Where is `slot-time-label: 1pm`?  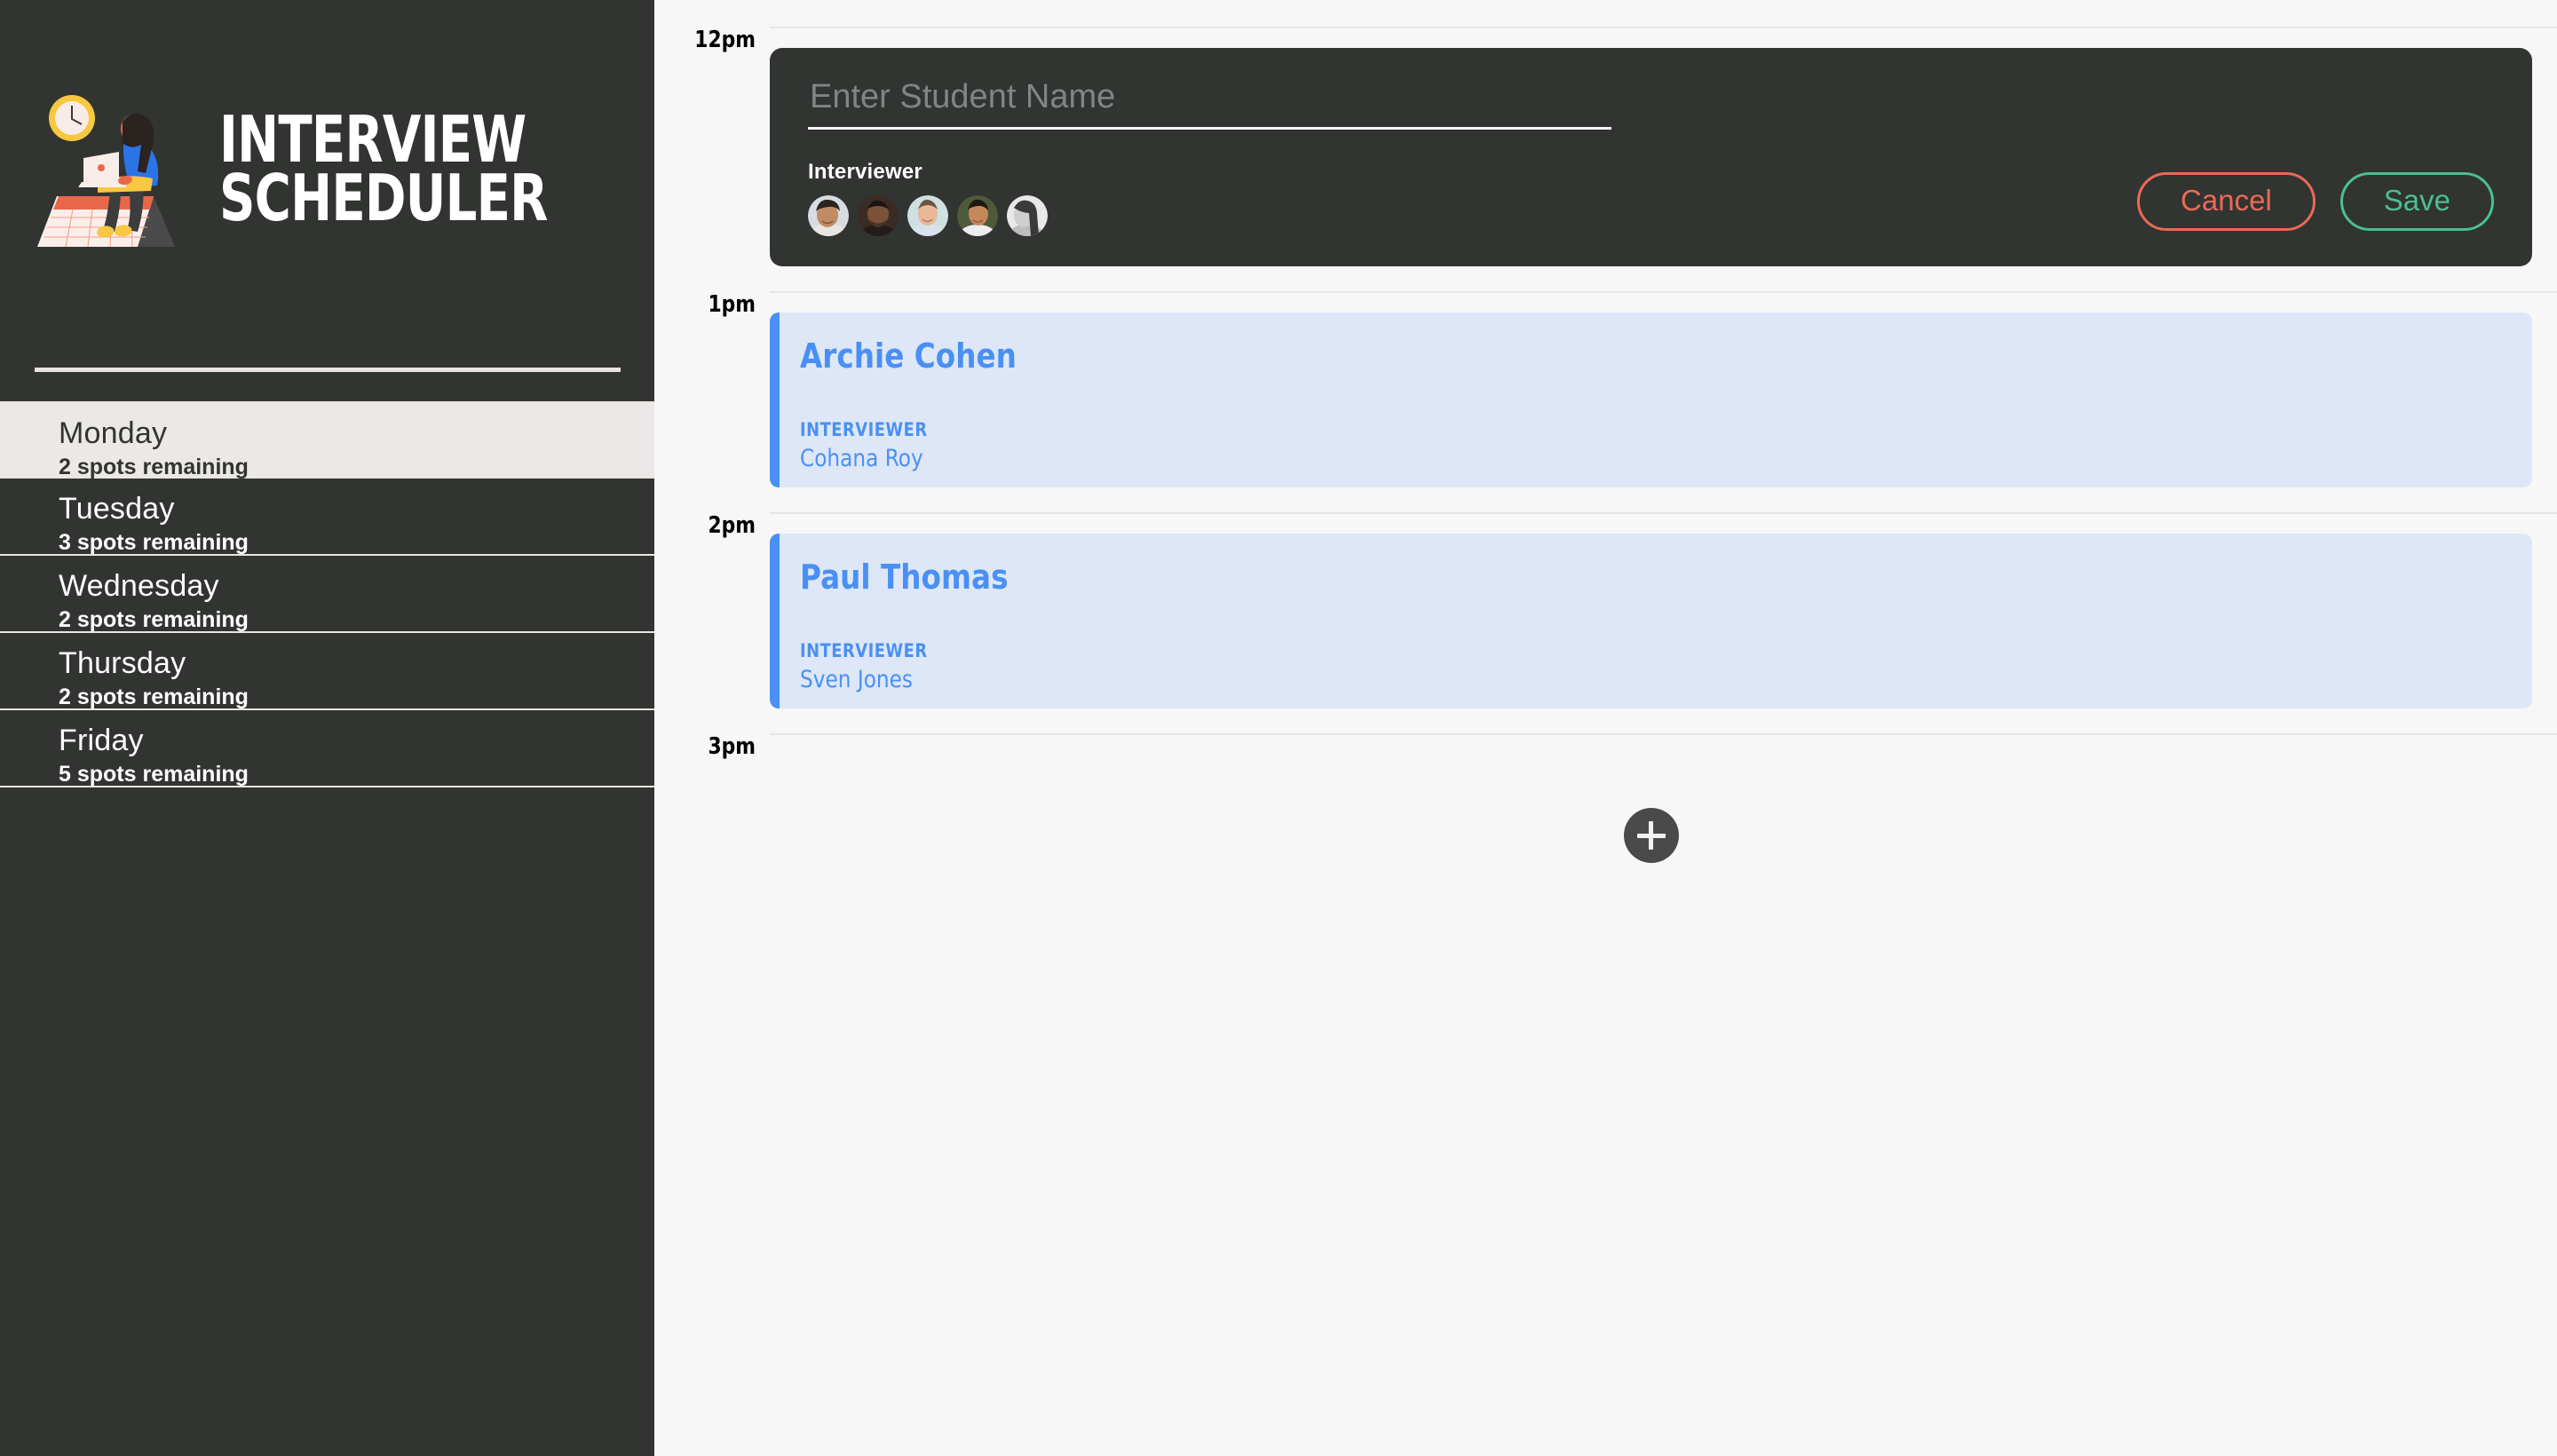
slot-time-label: 1pm is located at coordinates (732, 304).